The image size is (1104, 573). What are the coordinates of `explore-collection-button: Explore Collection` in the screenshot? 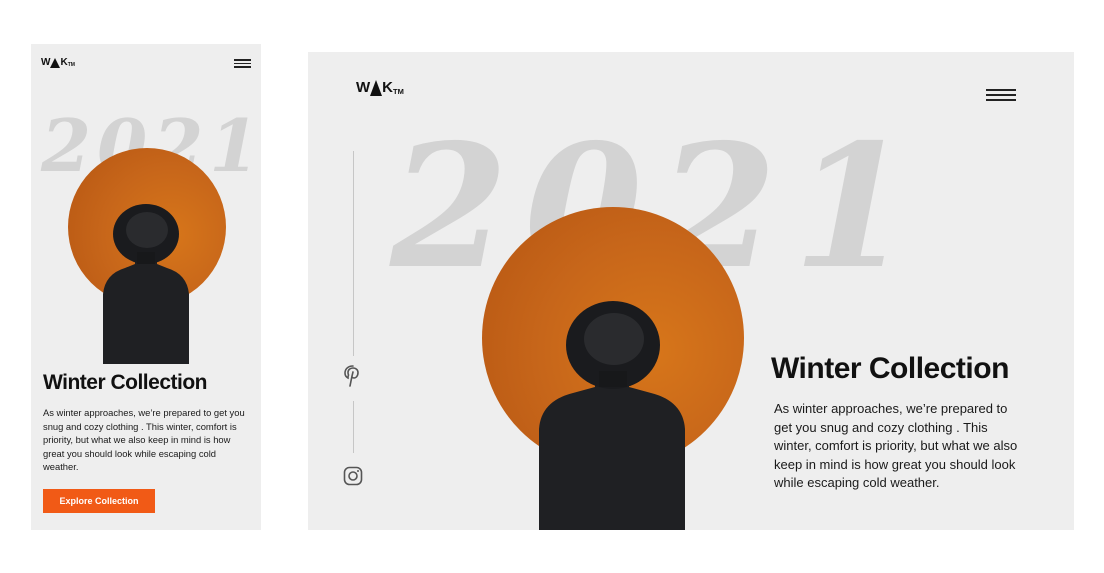 It's located at (99, 501).